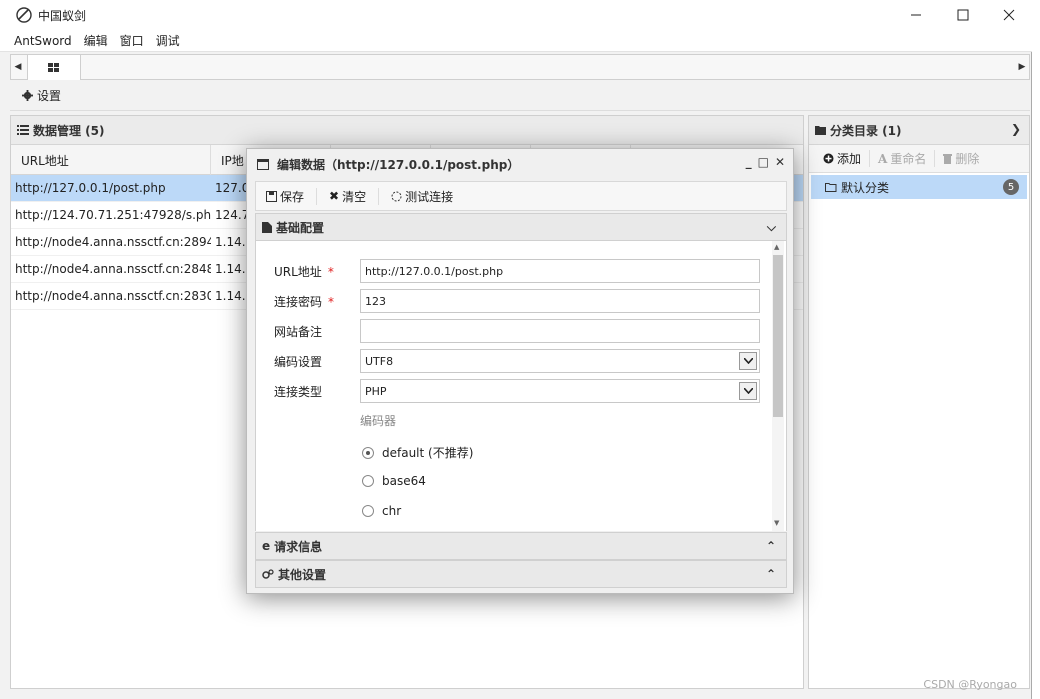  I want to click on scrollbar-thumb, so click(778, 336).